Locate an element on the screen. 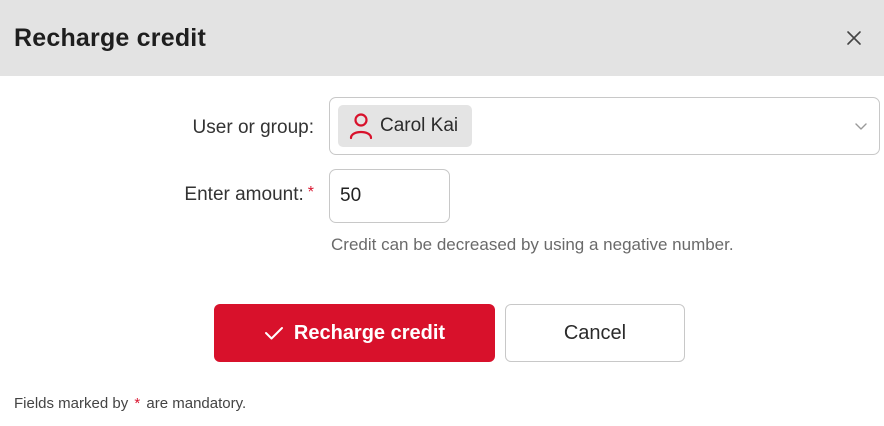 This screenshot has height=426, width=884. recharge-credit-button: Recharge credit is located at coordinates (354, 333).